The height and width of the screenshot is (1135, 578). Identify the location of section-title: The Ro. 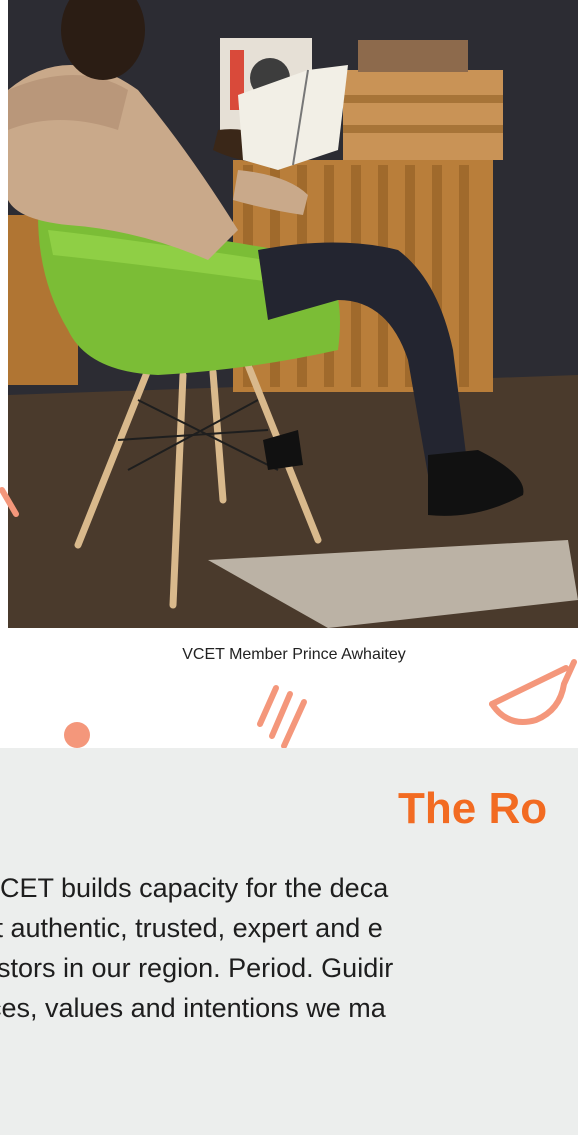
(473, 808).